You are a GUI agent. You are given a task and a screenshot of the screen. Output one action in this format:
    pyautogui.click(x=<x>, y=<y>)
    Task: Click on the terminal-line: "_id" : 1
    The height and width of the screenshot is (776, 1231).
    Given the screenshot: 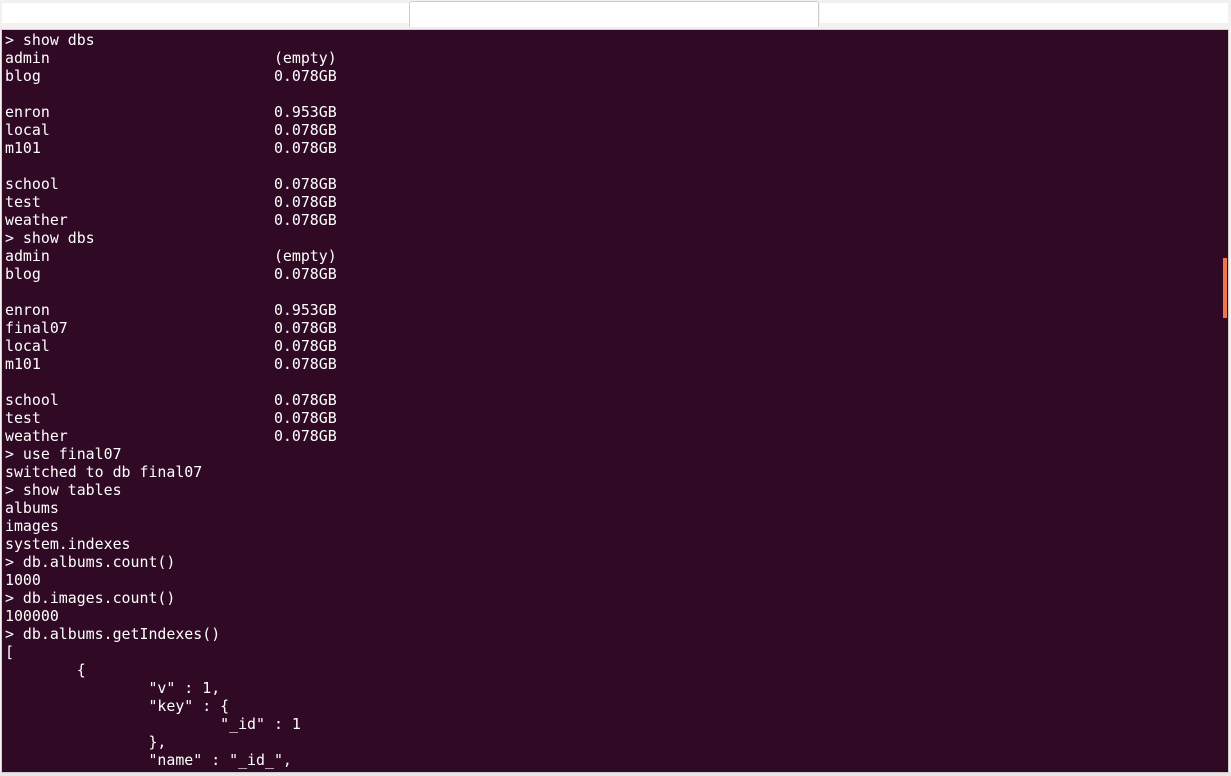 What is the action you would take?
    pyautogui.click(x=153, y=724)
    